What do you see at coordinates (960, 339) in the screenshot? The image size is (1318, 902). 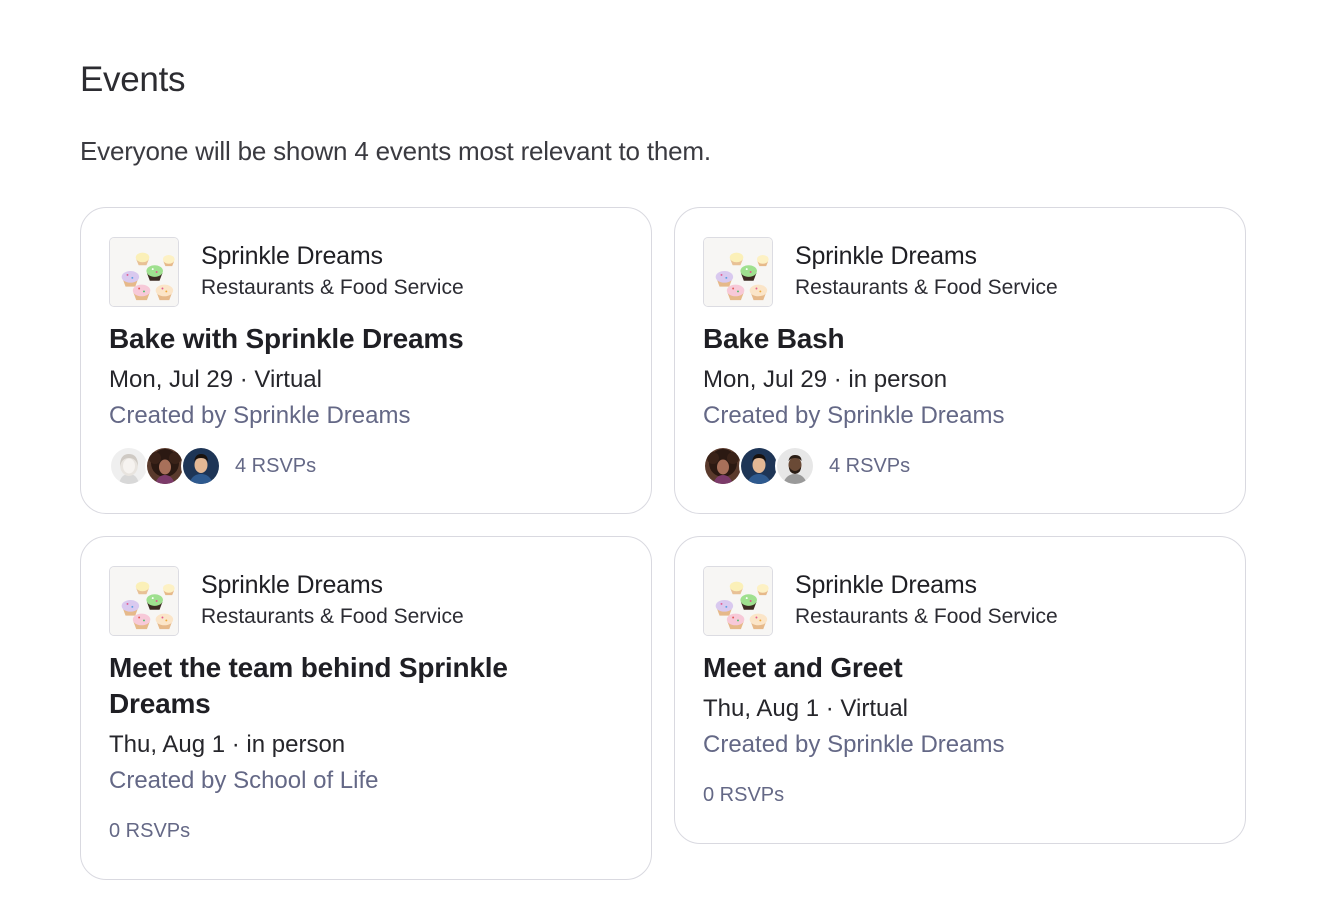 I see `event-title: Bake Bash` at bounding box center [960, 339].